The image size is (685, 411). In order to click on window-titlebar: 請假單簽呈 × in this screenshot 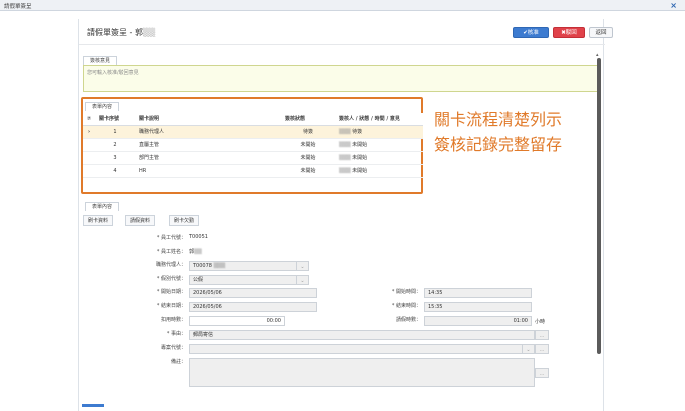, I will do `click(342, 5)`.